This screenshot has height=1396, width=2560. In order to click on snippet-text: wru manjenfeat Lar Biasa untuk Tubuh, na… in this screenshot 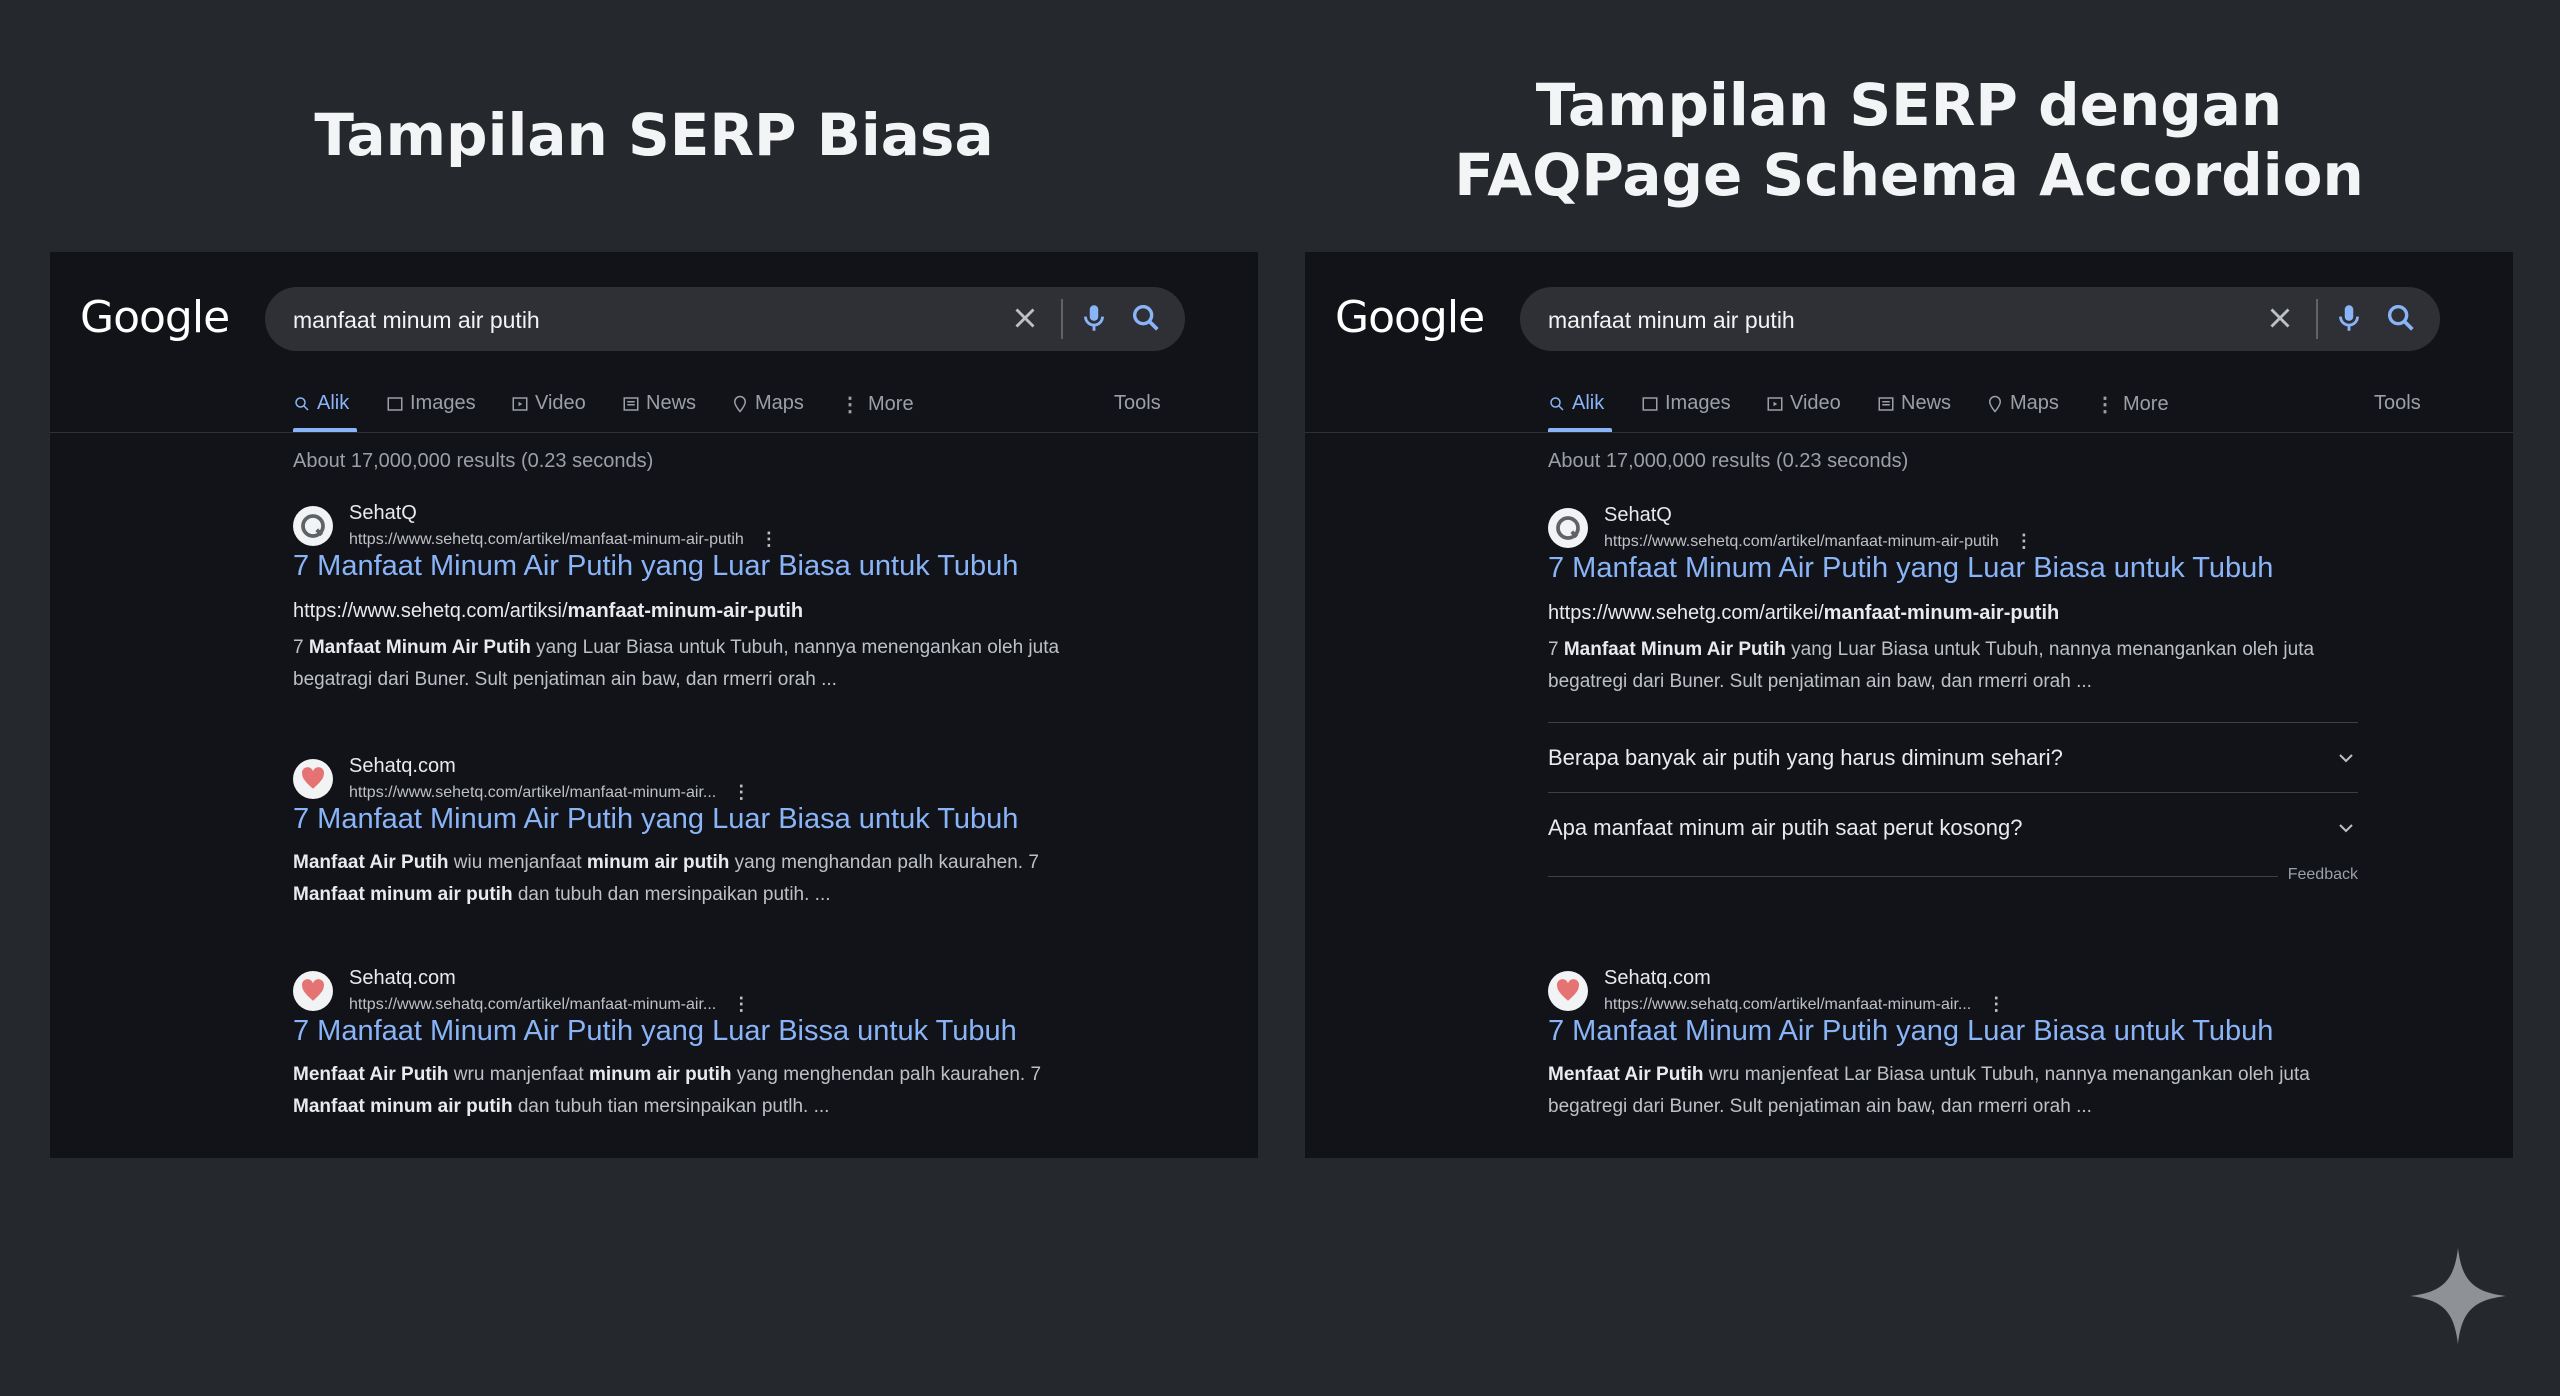, I will do `click(2006, 1074)`.